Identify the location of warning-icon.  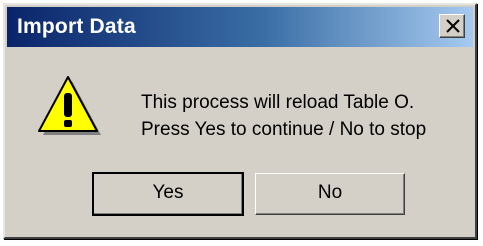
(69, 105).